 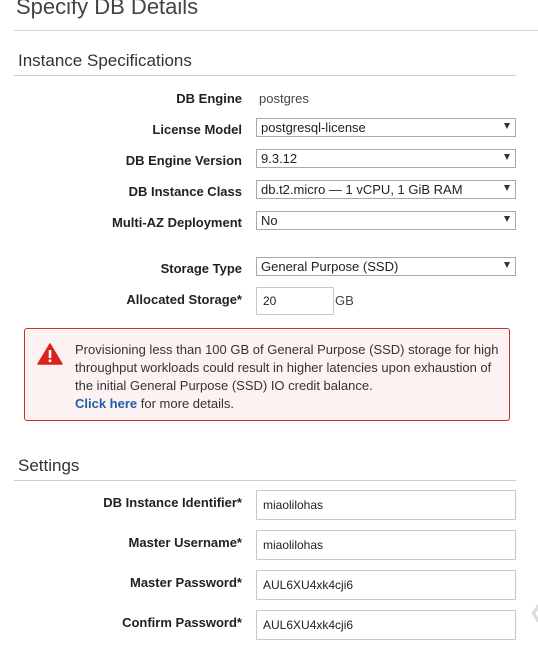 I want to click on title-divider, so click(x=276, y=30).